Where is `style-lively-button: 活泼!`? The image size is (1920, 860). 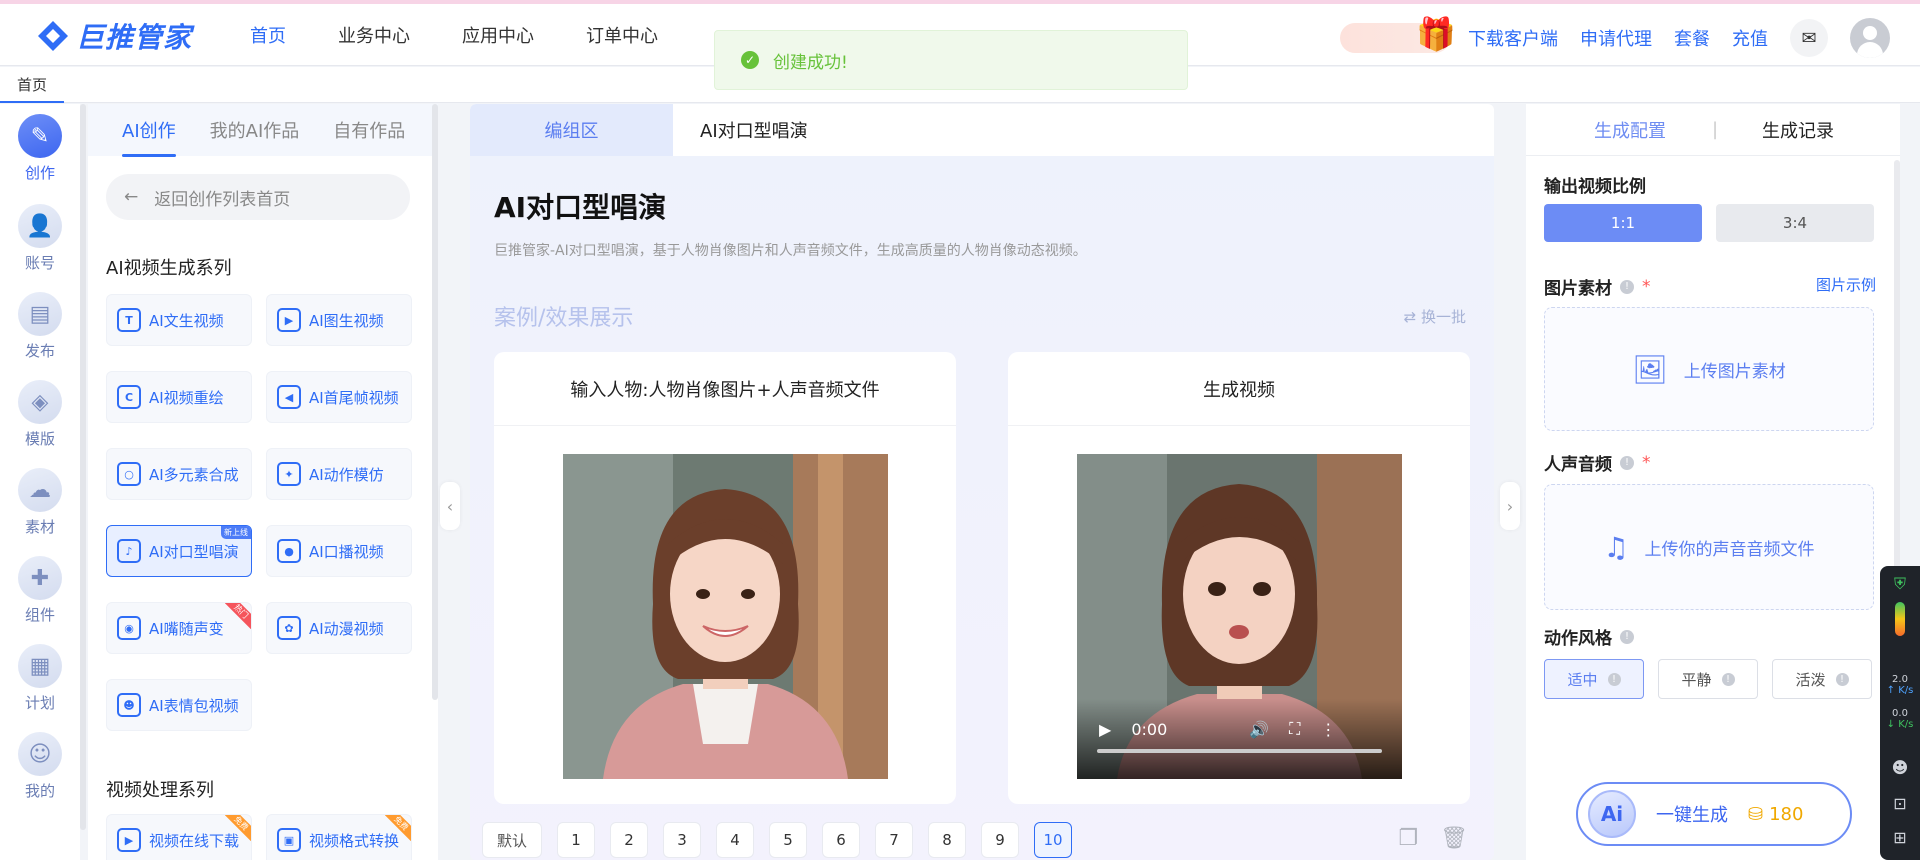
style-lively-button: 活泼! is located at coordinates (1822, 679).